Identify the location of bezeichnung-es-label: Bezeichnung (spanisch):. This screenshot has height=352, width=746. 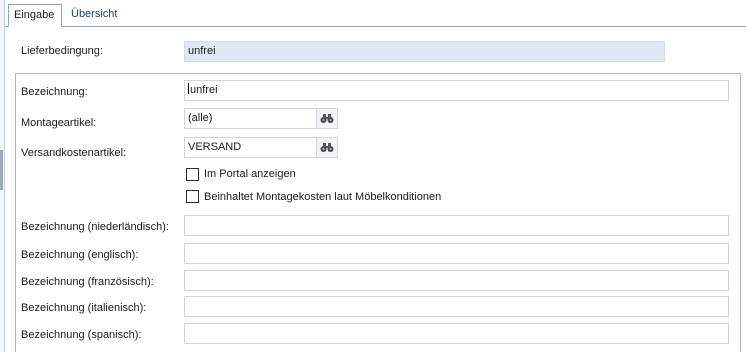
(81, 335).